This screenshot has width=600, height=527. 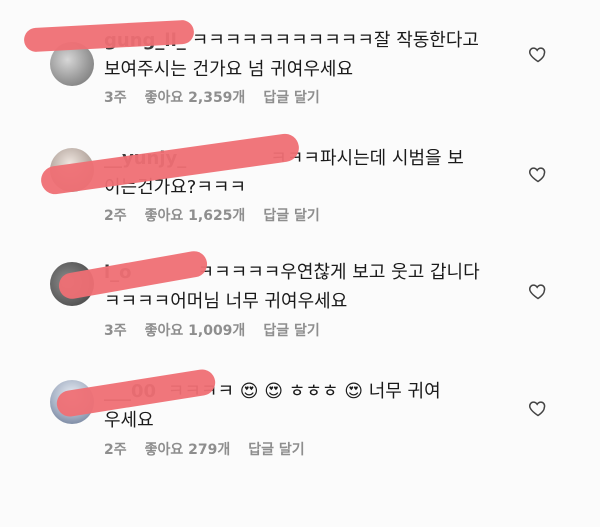 What do you see at coordinates (118, 272) in the screenshot?
I see `username: i_o` at bounding box center [118, 272].